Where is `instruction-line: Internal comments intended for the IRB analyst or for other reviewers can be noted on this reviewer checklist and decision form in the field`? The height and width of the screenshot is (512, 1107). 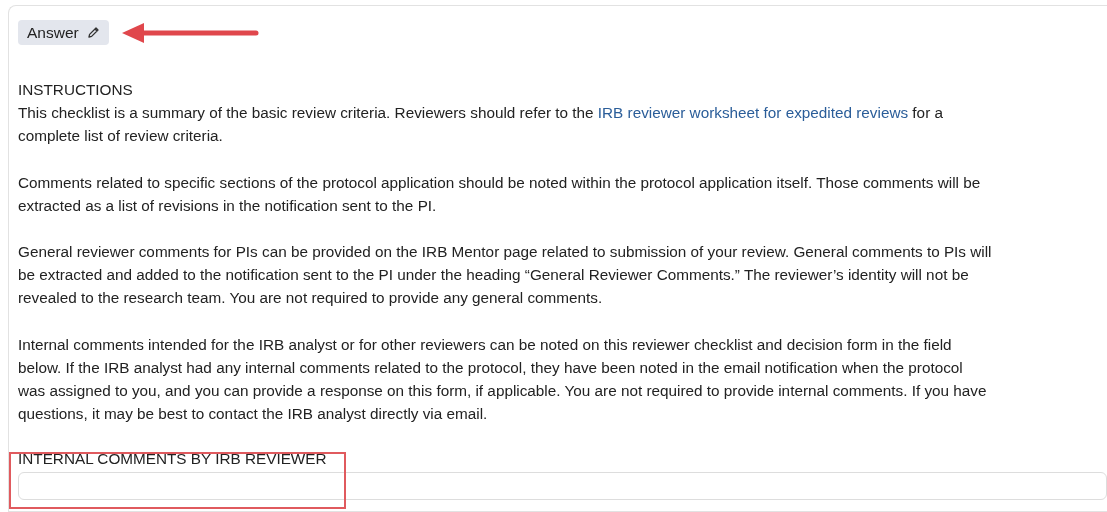
instruction-line: Internal comments intended for the IRB analyst or for other reviewers can be noted on this reviewer checklist and decision form in the field is located at coordinates (485, 344).